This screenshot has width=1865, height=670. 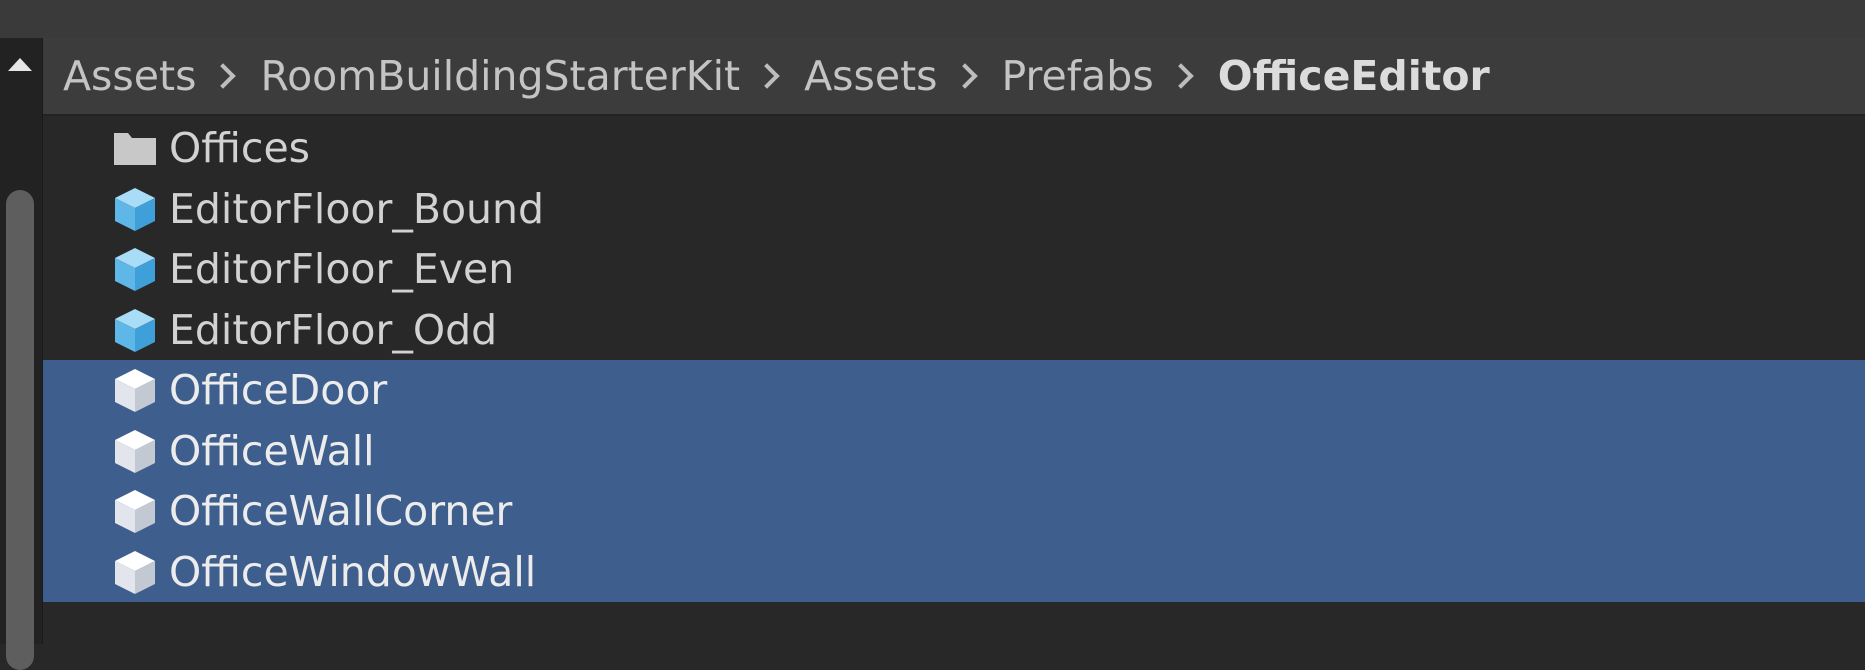 I want to click on list-item-label: EditorFloor_Even, so click(x=342, y=269).